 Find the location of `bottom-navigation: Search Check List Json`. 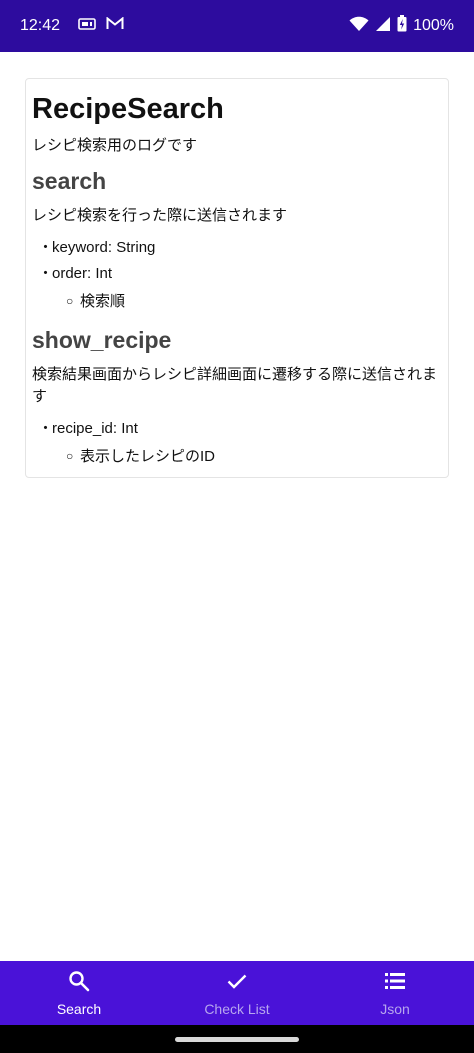

bottom-navigation: Search Check List Json is located at coordinates (237, 993).